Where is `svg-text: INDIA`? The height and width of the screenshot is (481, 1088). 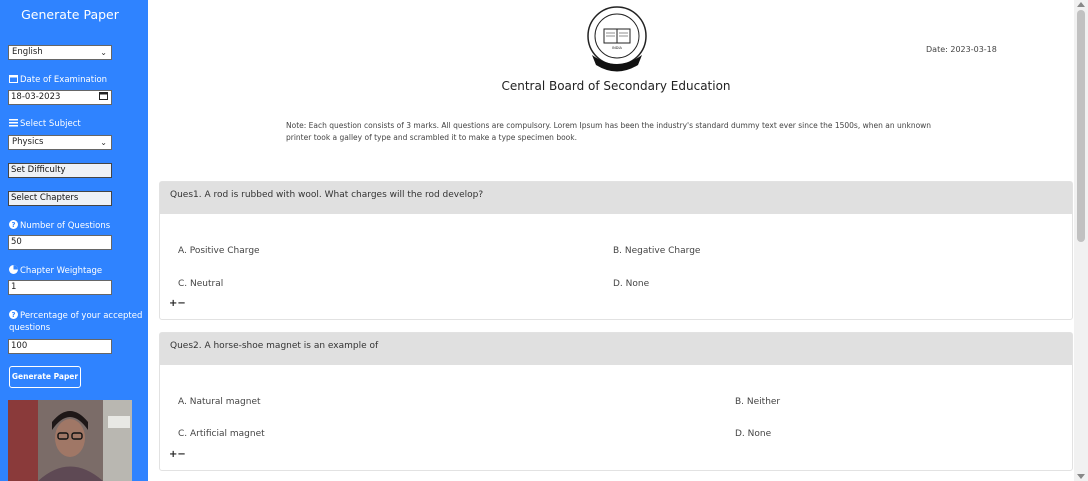 svg-text: INDIA is located at coordinates (617, 48).